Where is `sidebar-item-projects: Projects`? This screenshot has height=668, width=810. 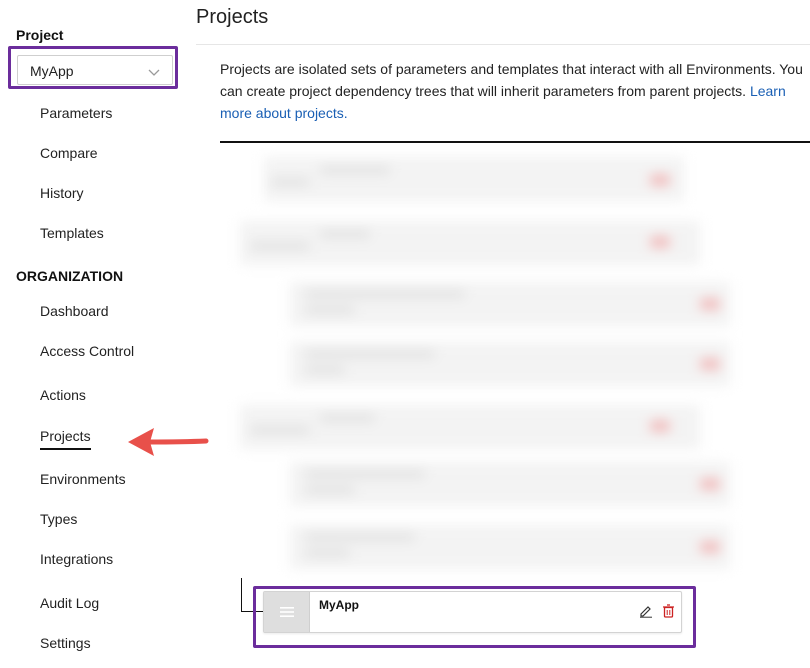
sidebar-item-projects: Projects is located at coordinates (65, 439).